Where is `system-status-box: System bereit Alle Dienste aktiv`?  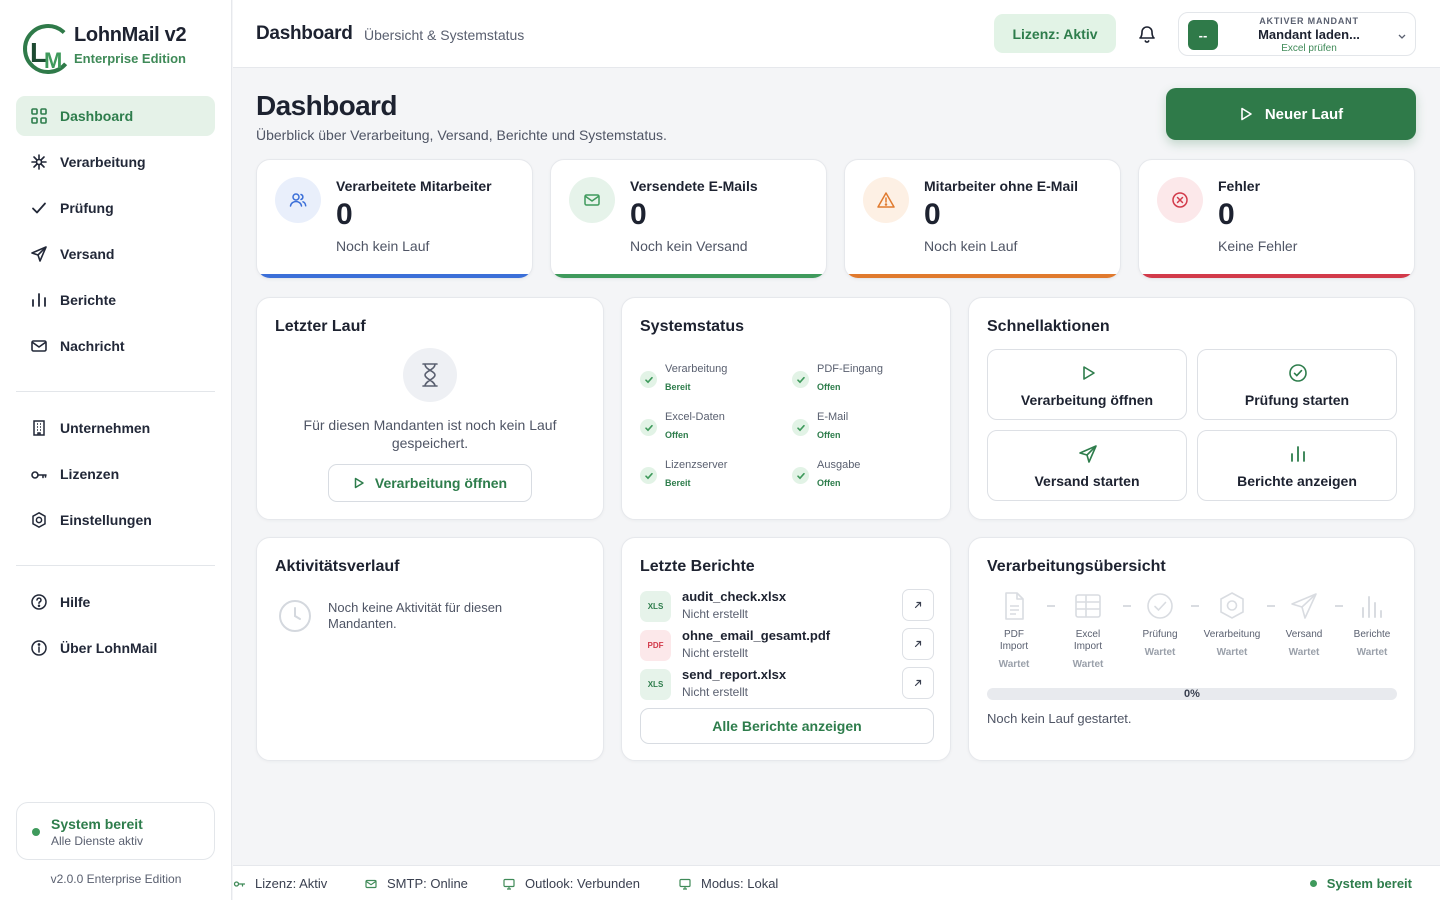
system-status-box: System bereit Alle Dienste aktiv is located at coordinates (115, 831).